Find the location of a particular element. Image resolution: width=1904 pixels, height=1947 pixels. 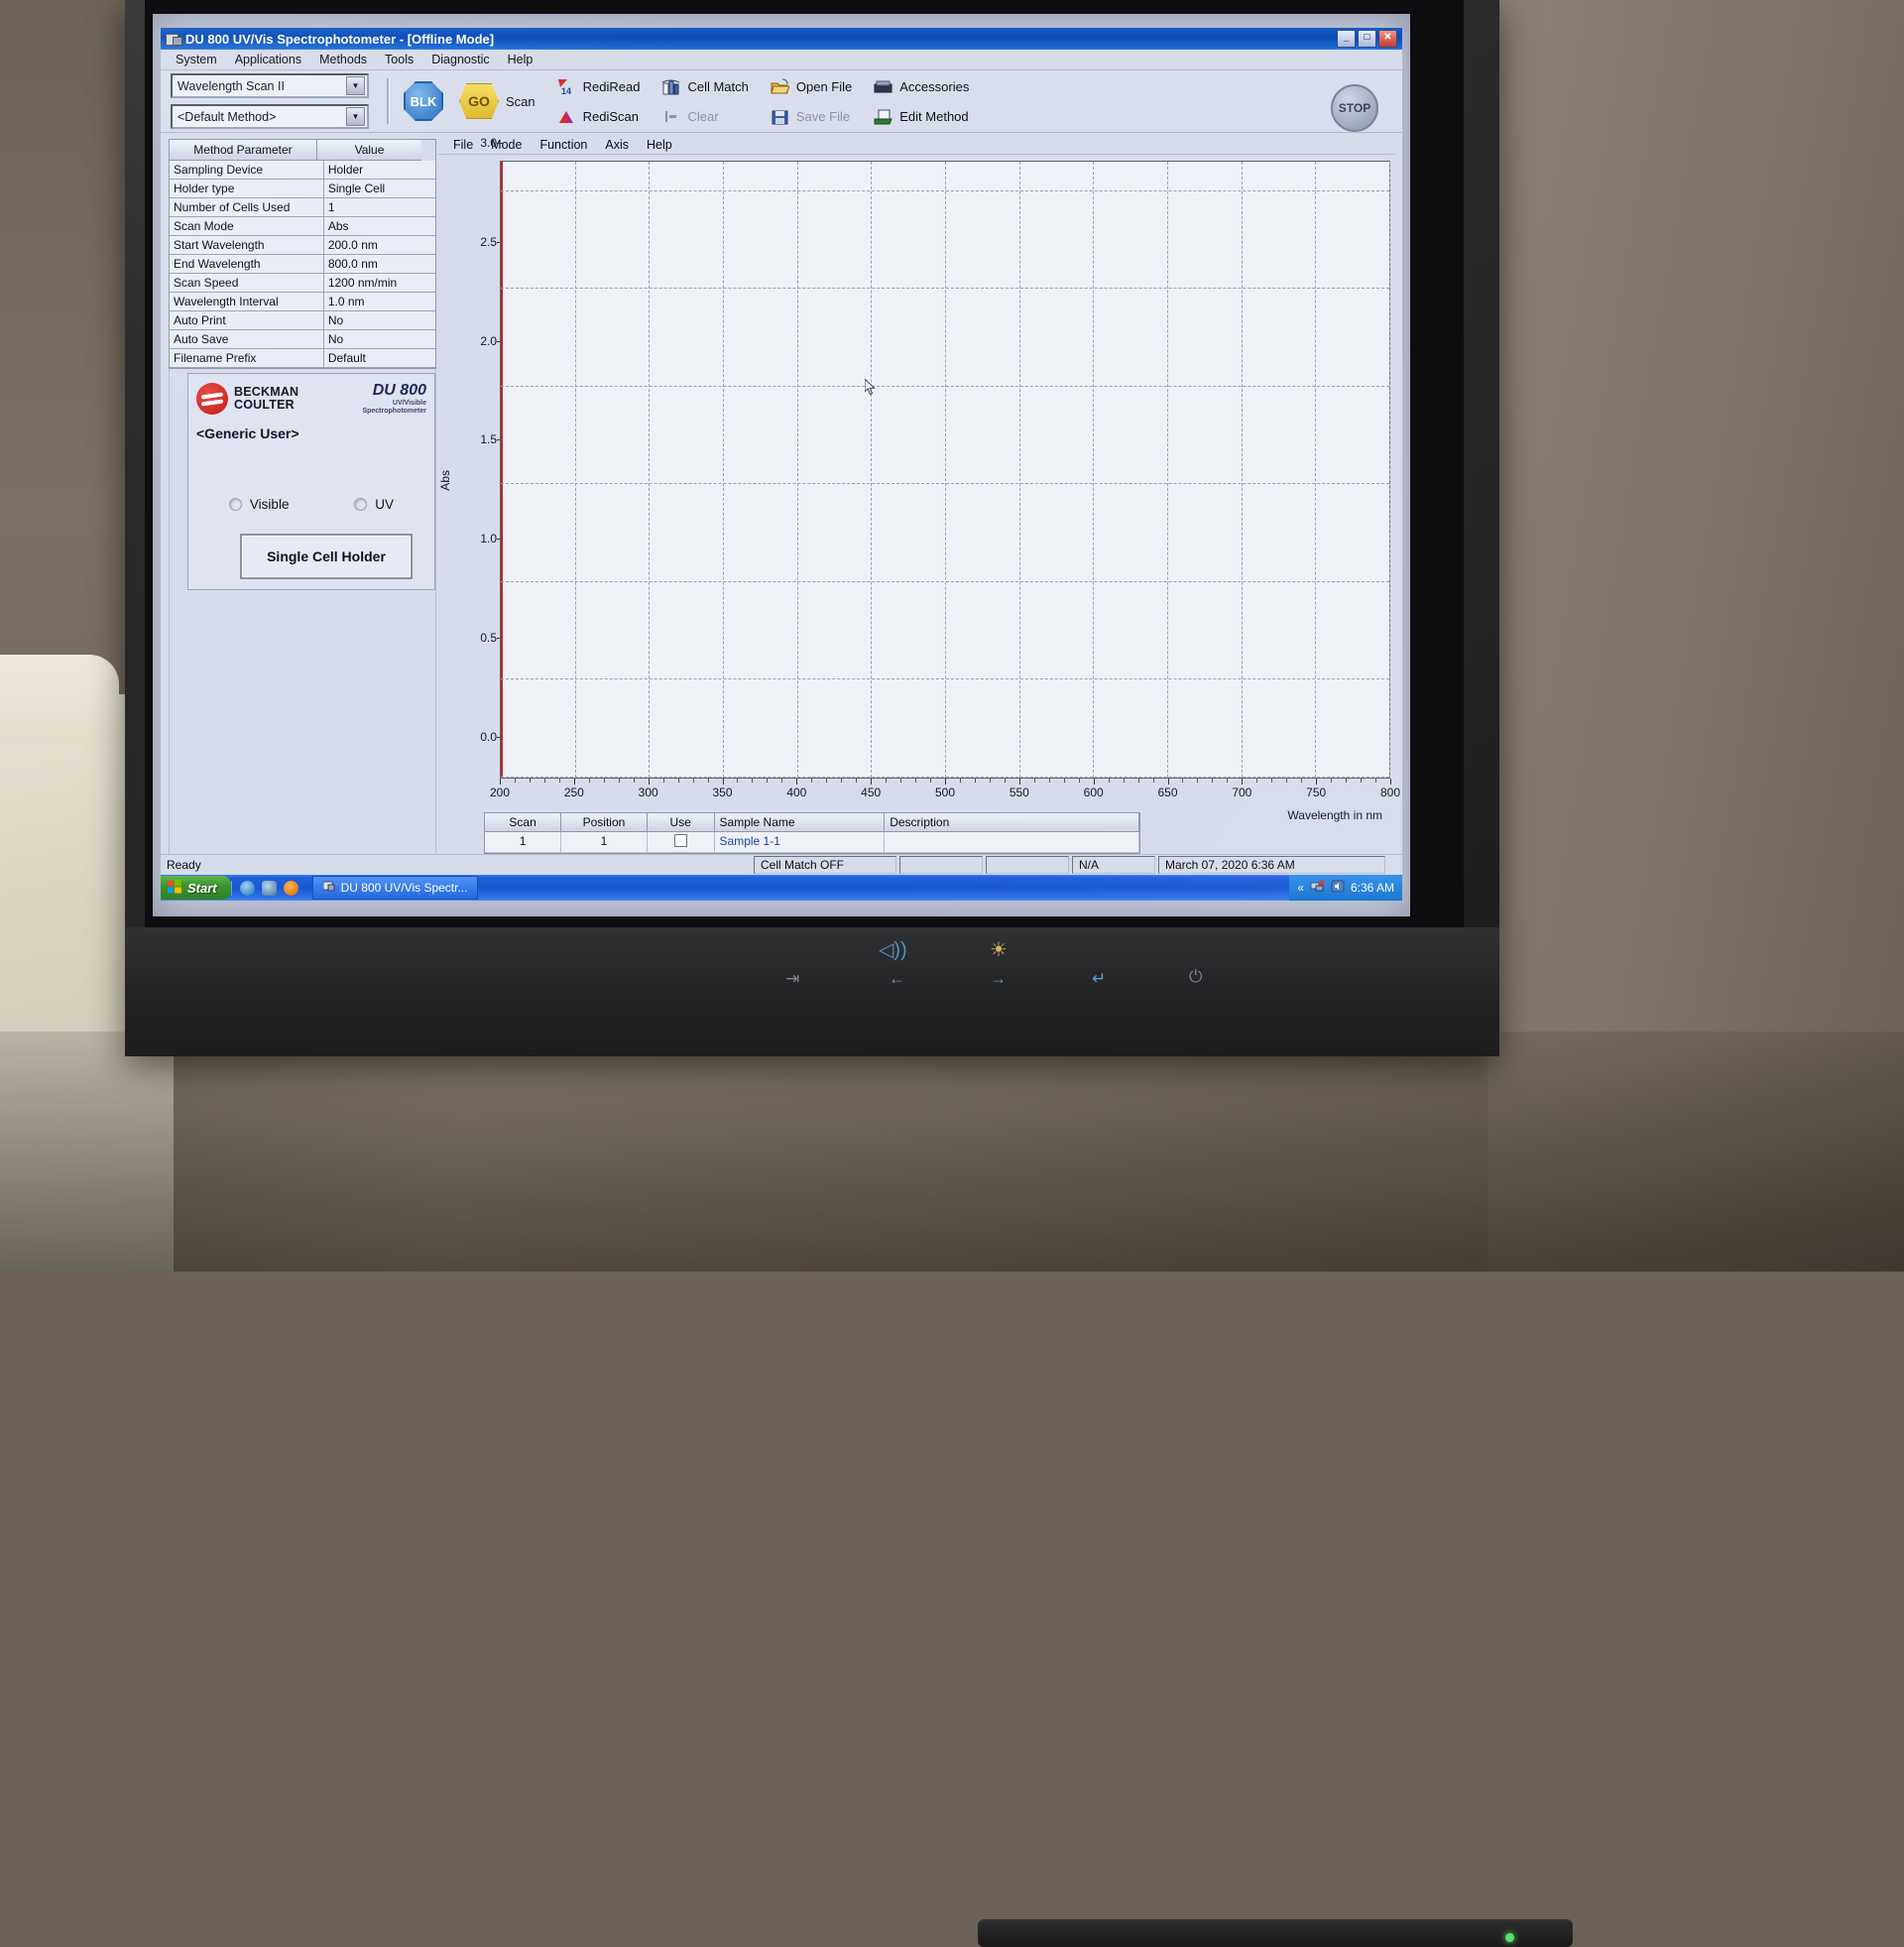

chart-menu-help: Help is located at coordinates (659, 145).